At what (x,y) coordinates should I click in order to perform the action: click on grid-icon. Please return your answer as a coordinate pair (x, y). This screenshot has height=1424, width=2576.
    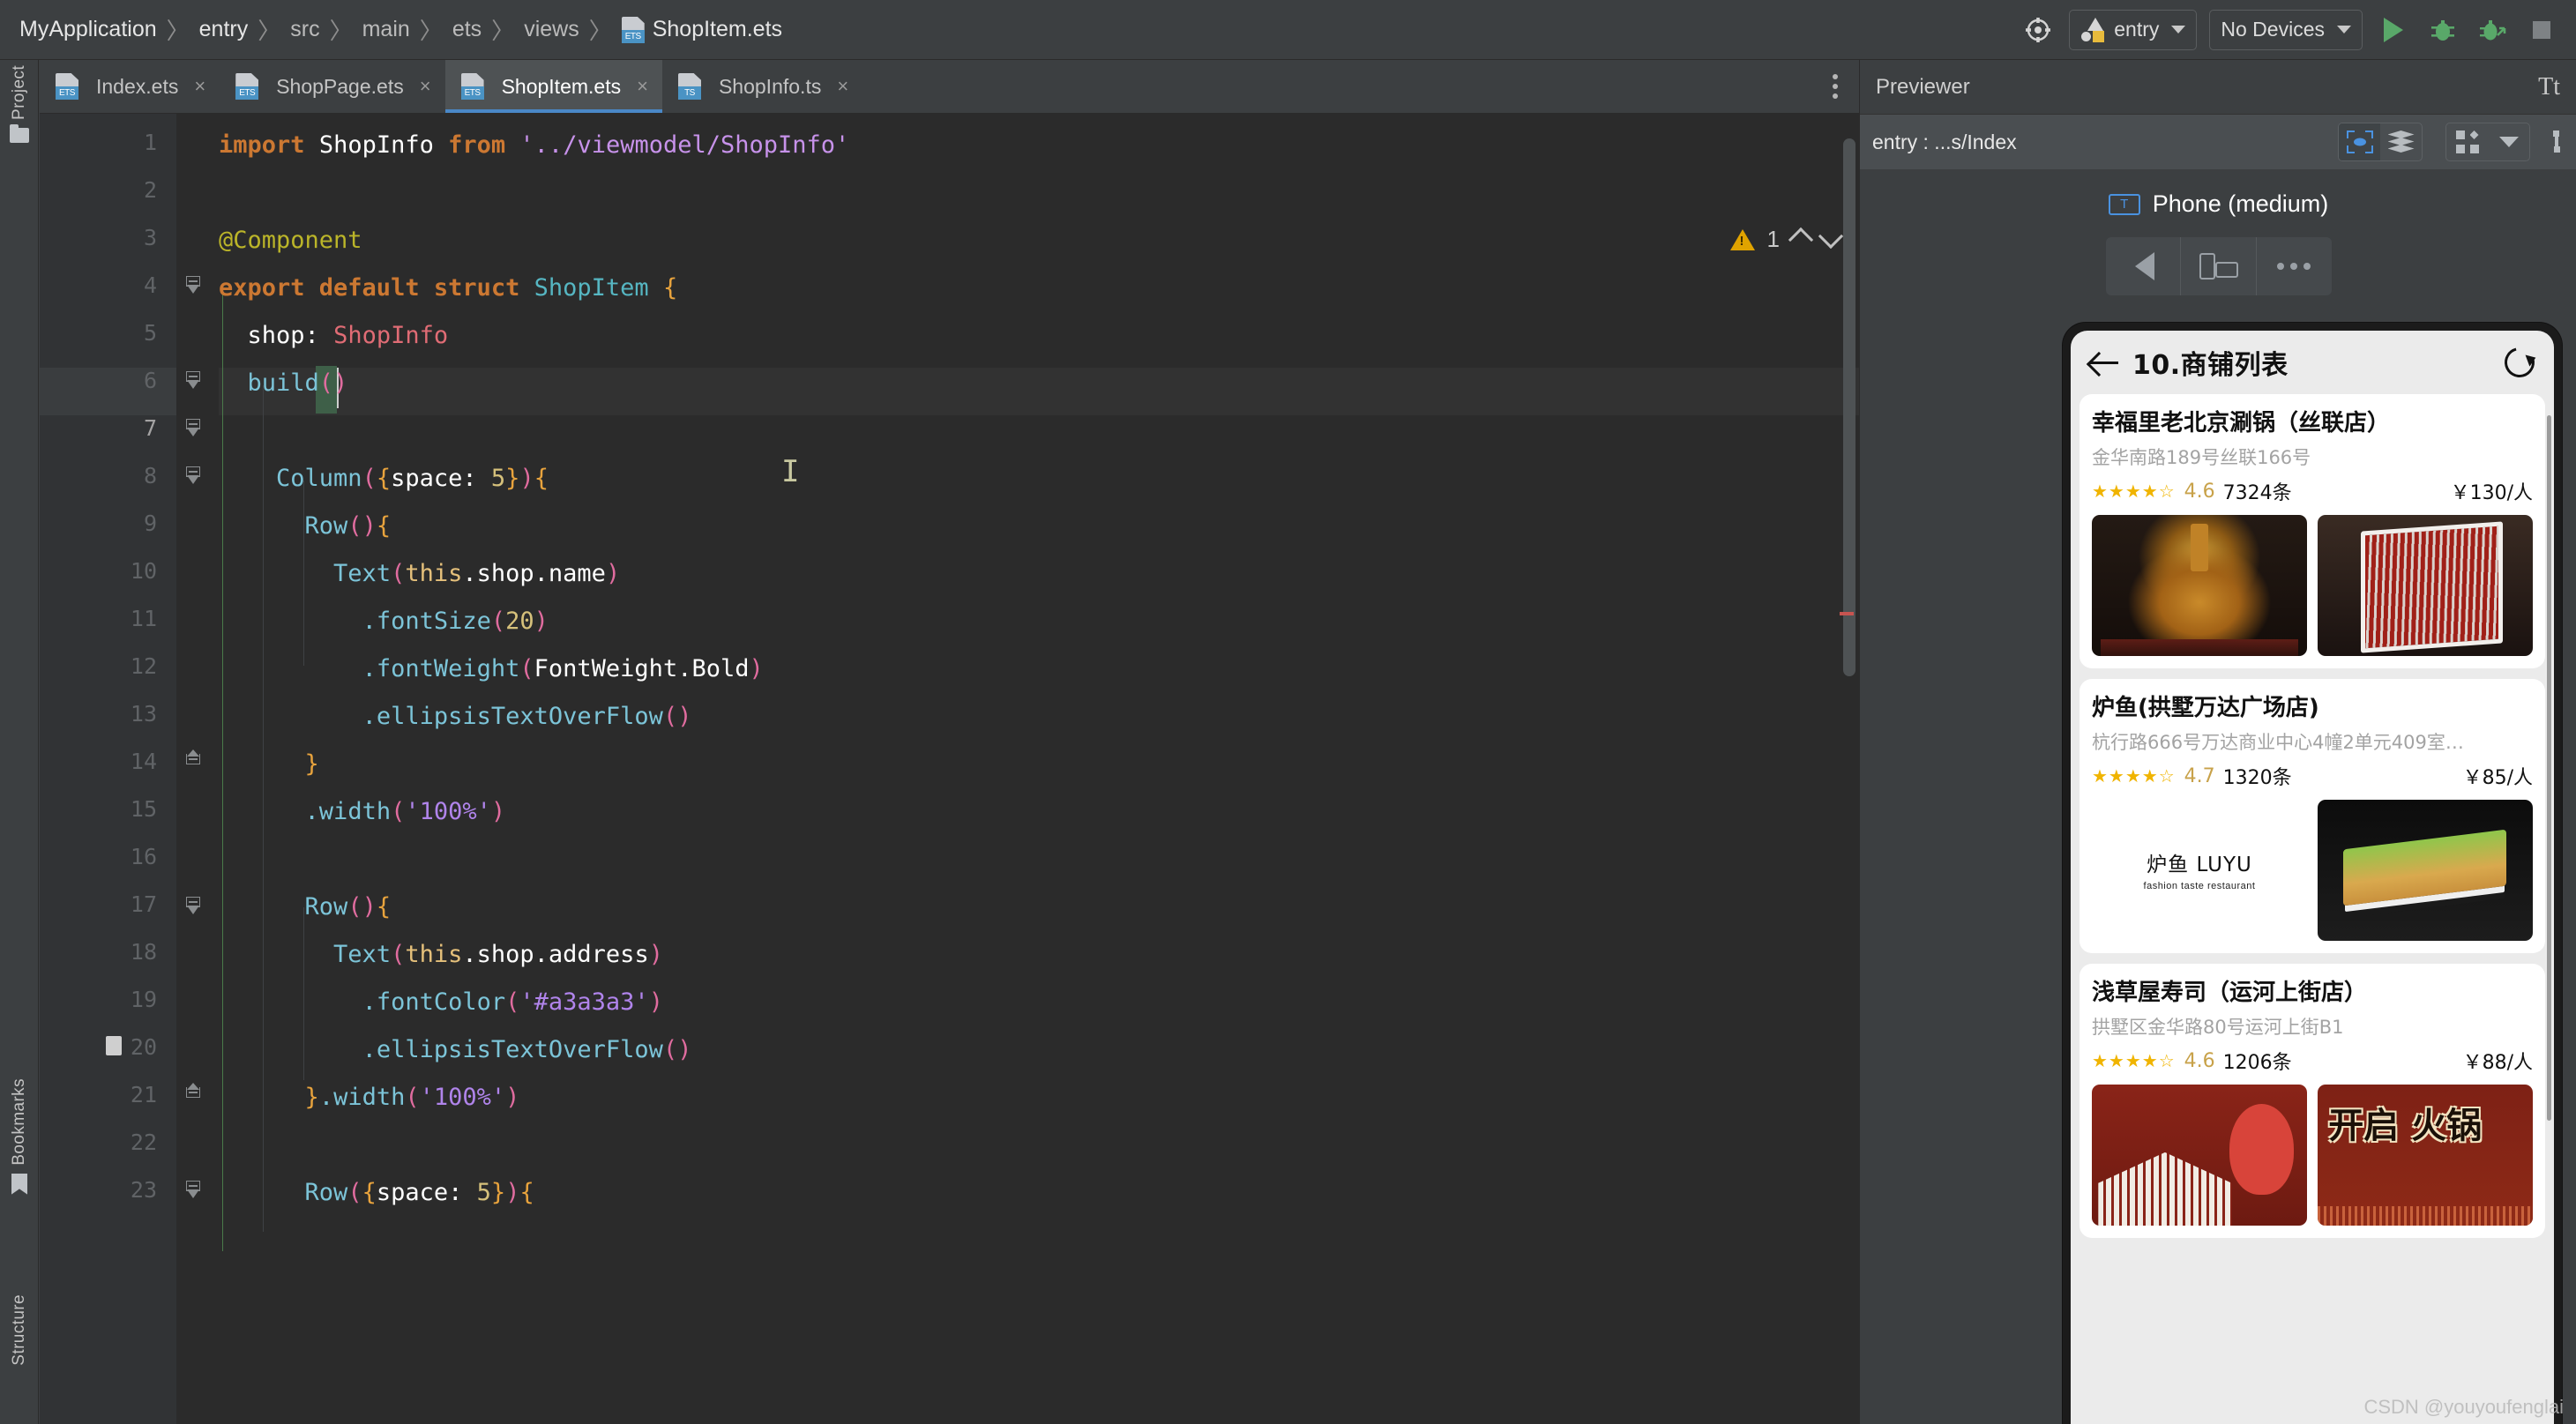
    Looking at the image, I should click on (2467, 141).